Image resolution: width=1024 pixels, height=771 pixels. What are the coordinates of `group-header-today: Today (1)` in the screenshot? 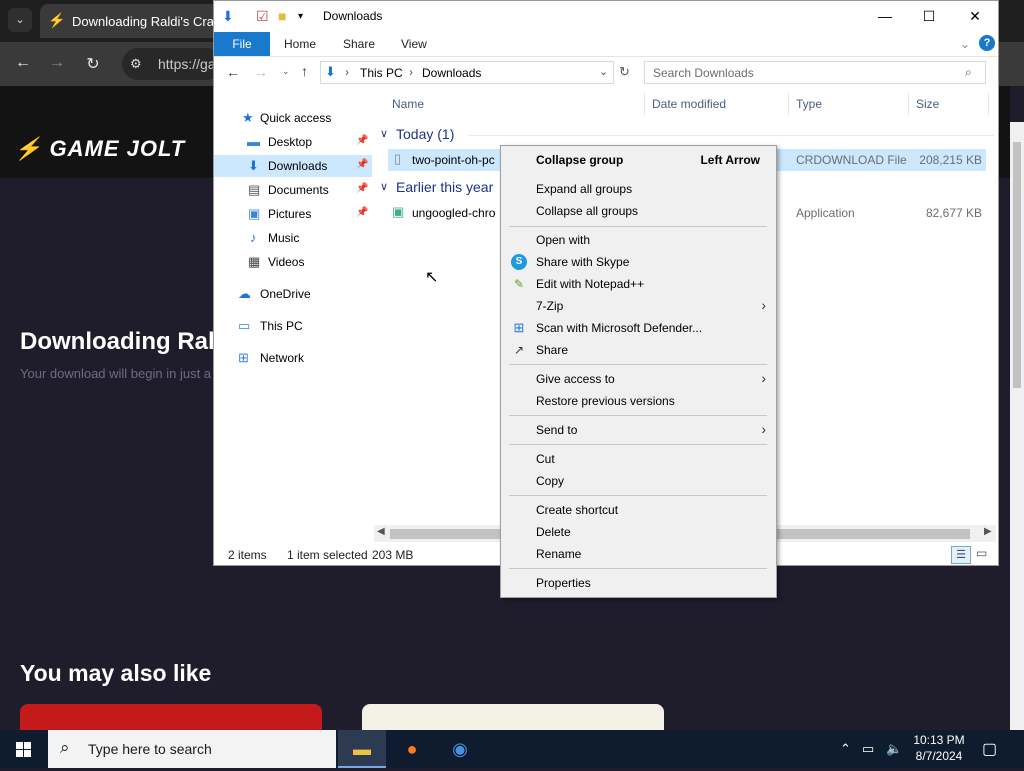 It's located at (425, 134).